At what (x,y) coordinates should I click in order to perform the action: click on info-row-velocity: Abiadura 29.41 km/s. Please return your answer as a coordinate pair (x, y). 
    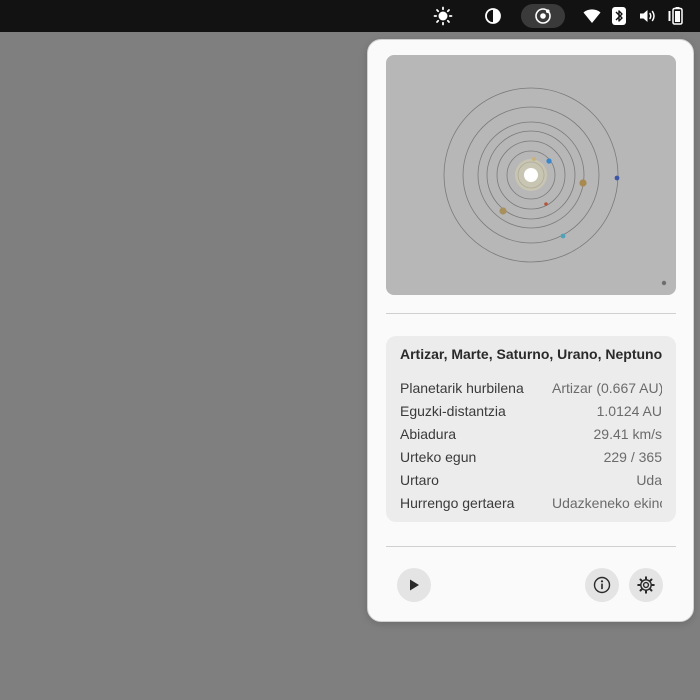
    Looking at the image, I should click on (531, 433).